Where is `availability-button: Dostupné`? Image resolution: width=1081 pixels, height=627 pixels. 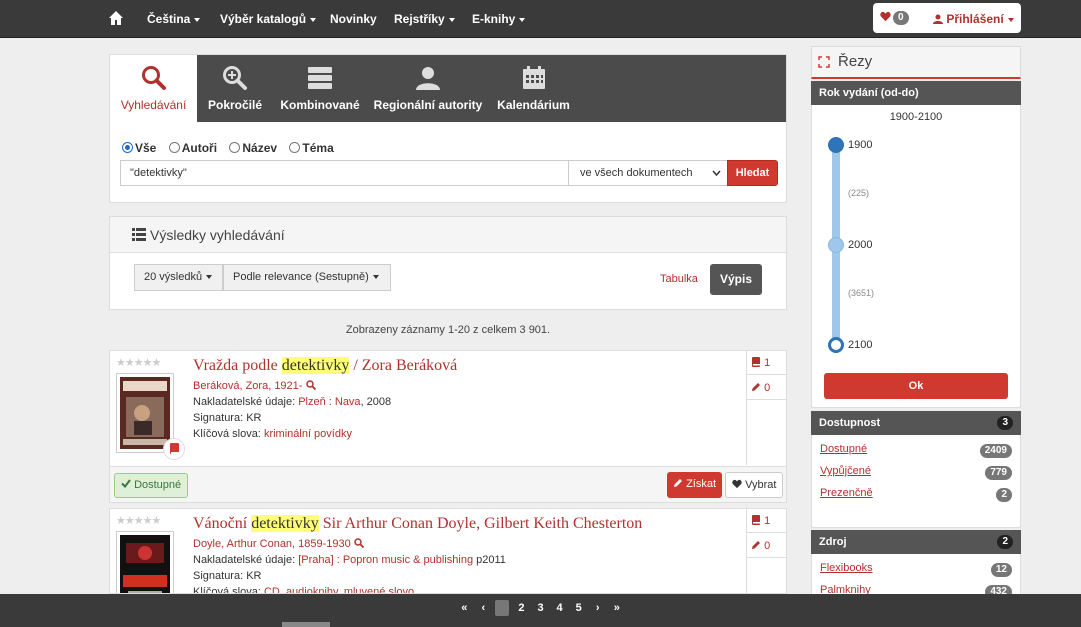 availability-button: Dostupné is located at coordinates (151, 485).